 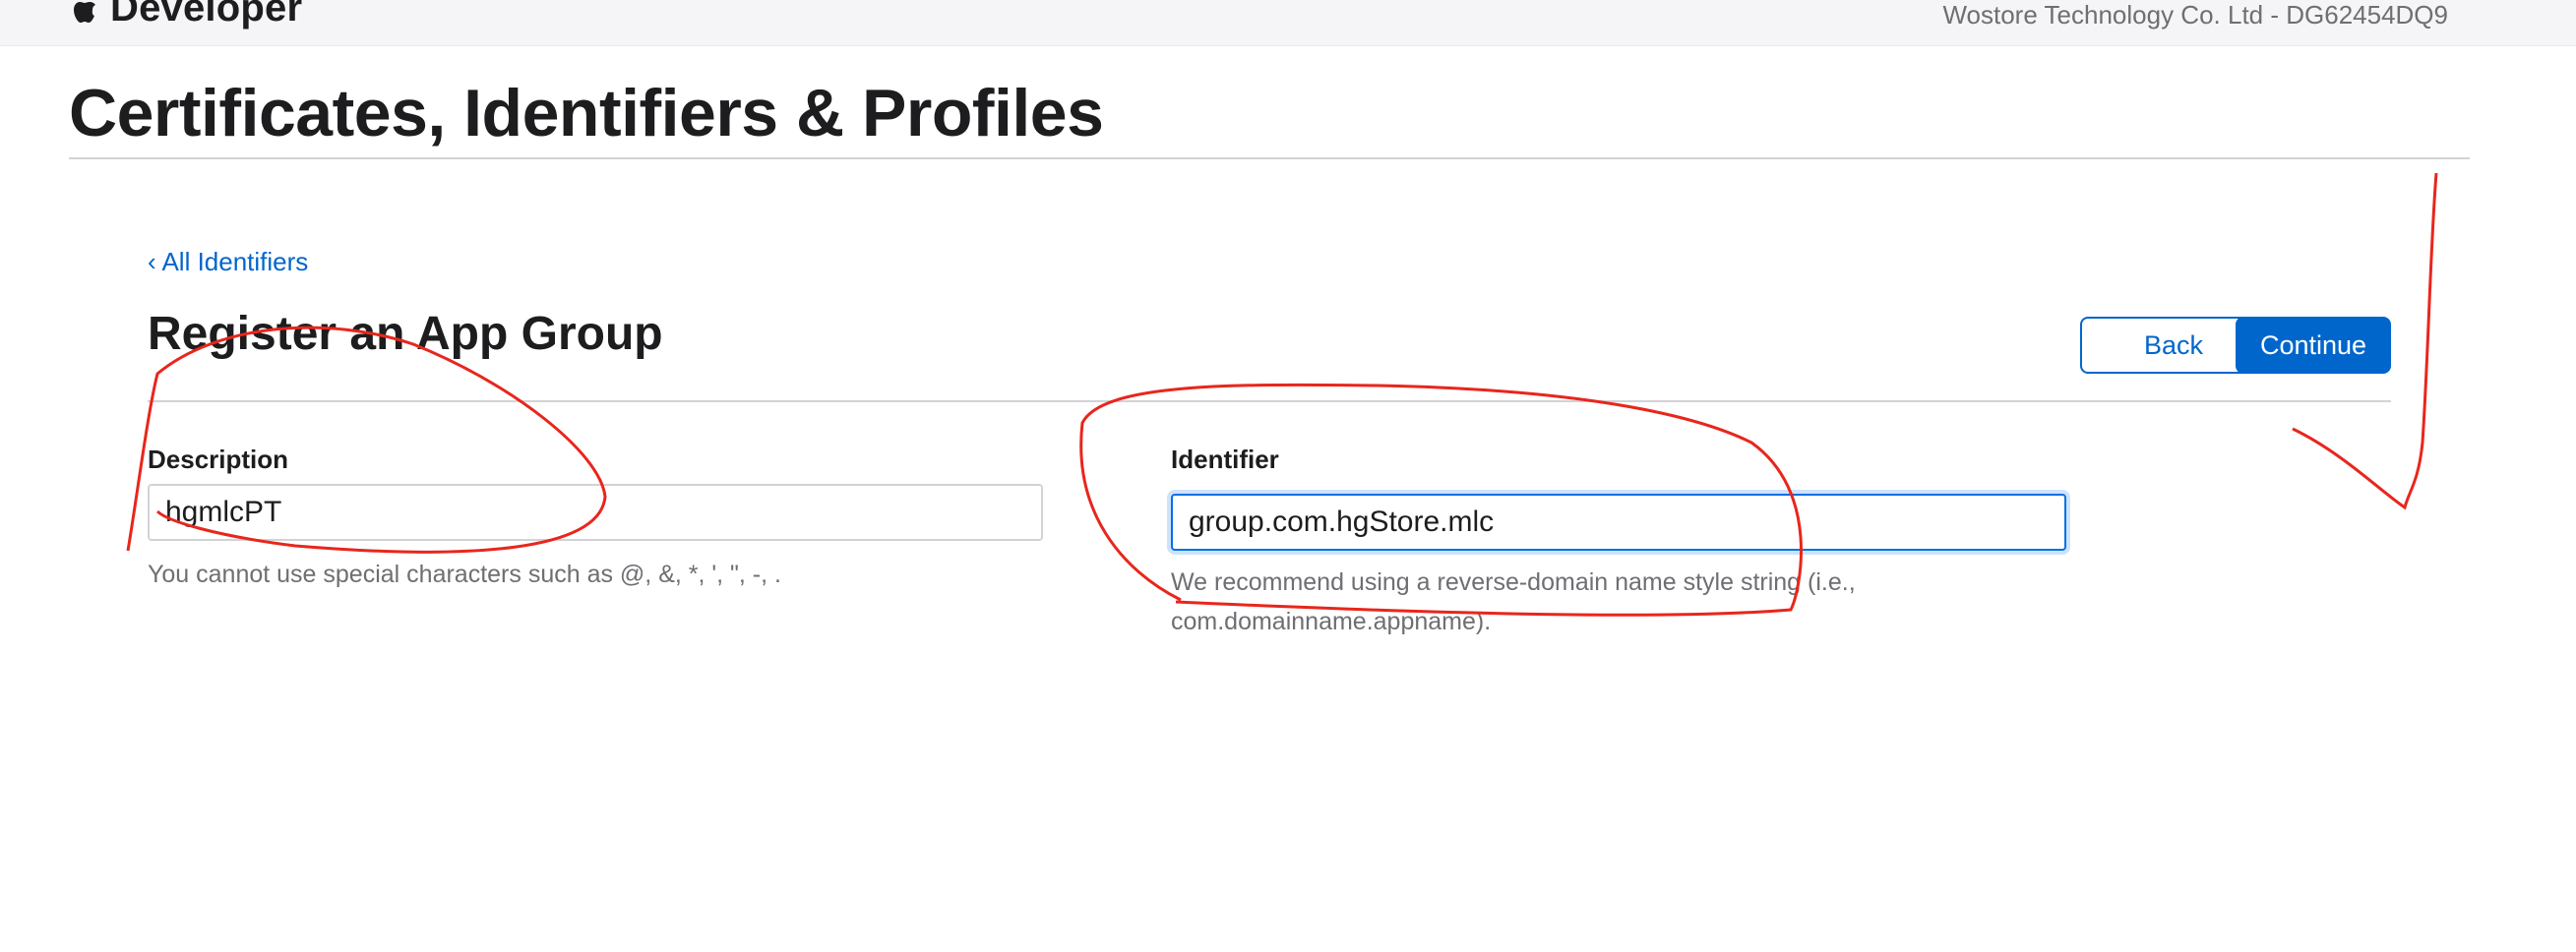 I want to click on identifier-hint-line2: com.domainname.appname)., so click(x=1331, y=621).